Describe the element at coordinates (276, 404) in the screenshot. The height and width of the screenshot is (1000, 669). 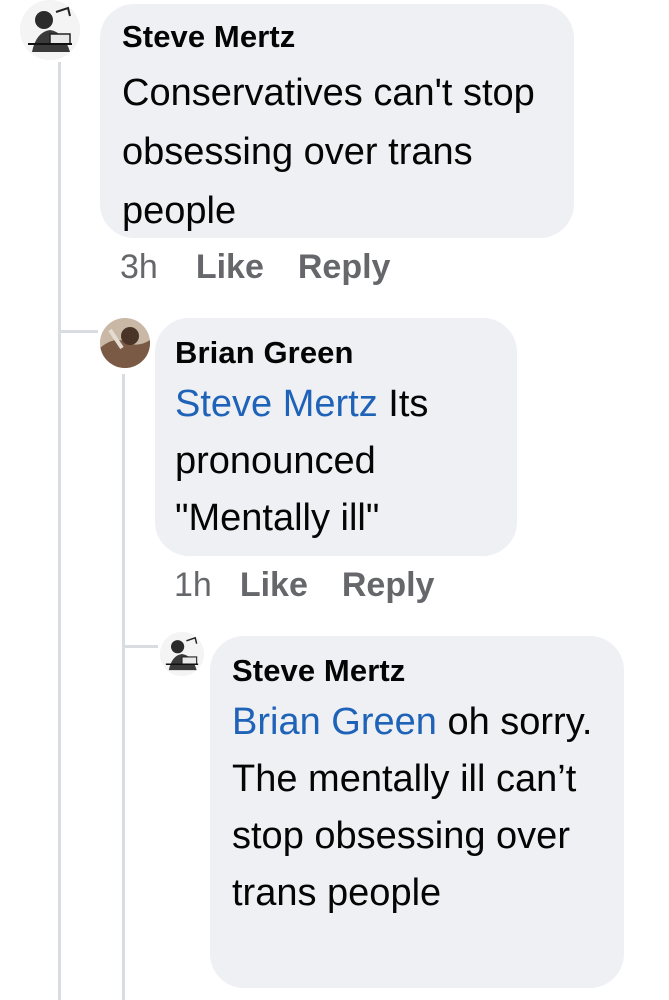
I see `mention-link: Steve Mertz` at that location.